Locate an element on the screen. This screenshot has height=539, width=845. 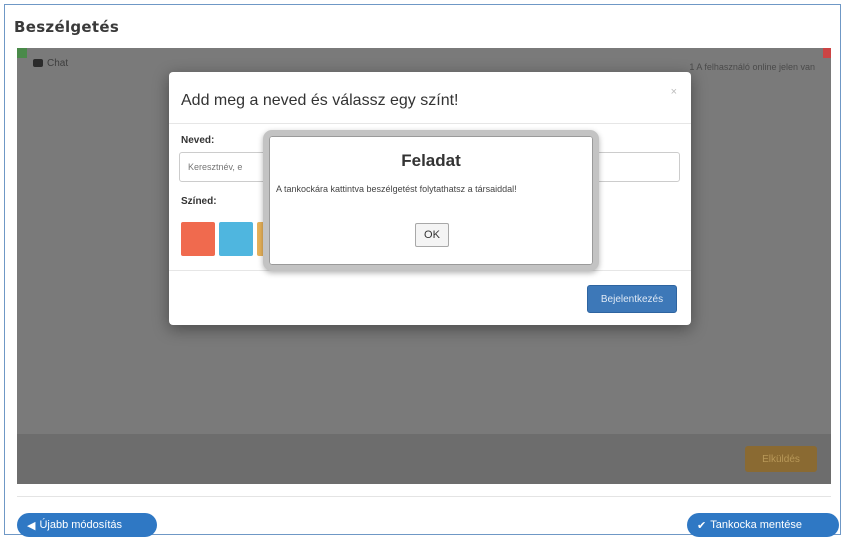
connect-button: Bejelentkezés is located at coordinates (632, 299).